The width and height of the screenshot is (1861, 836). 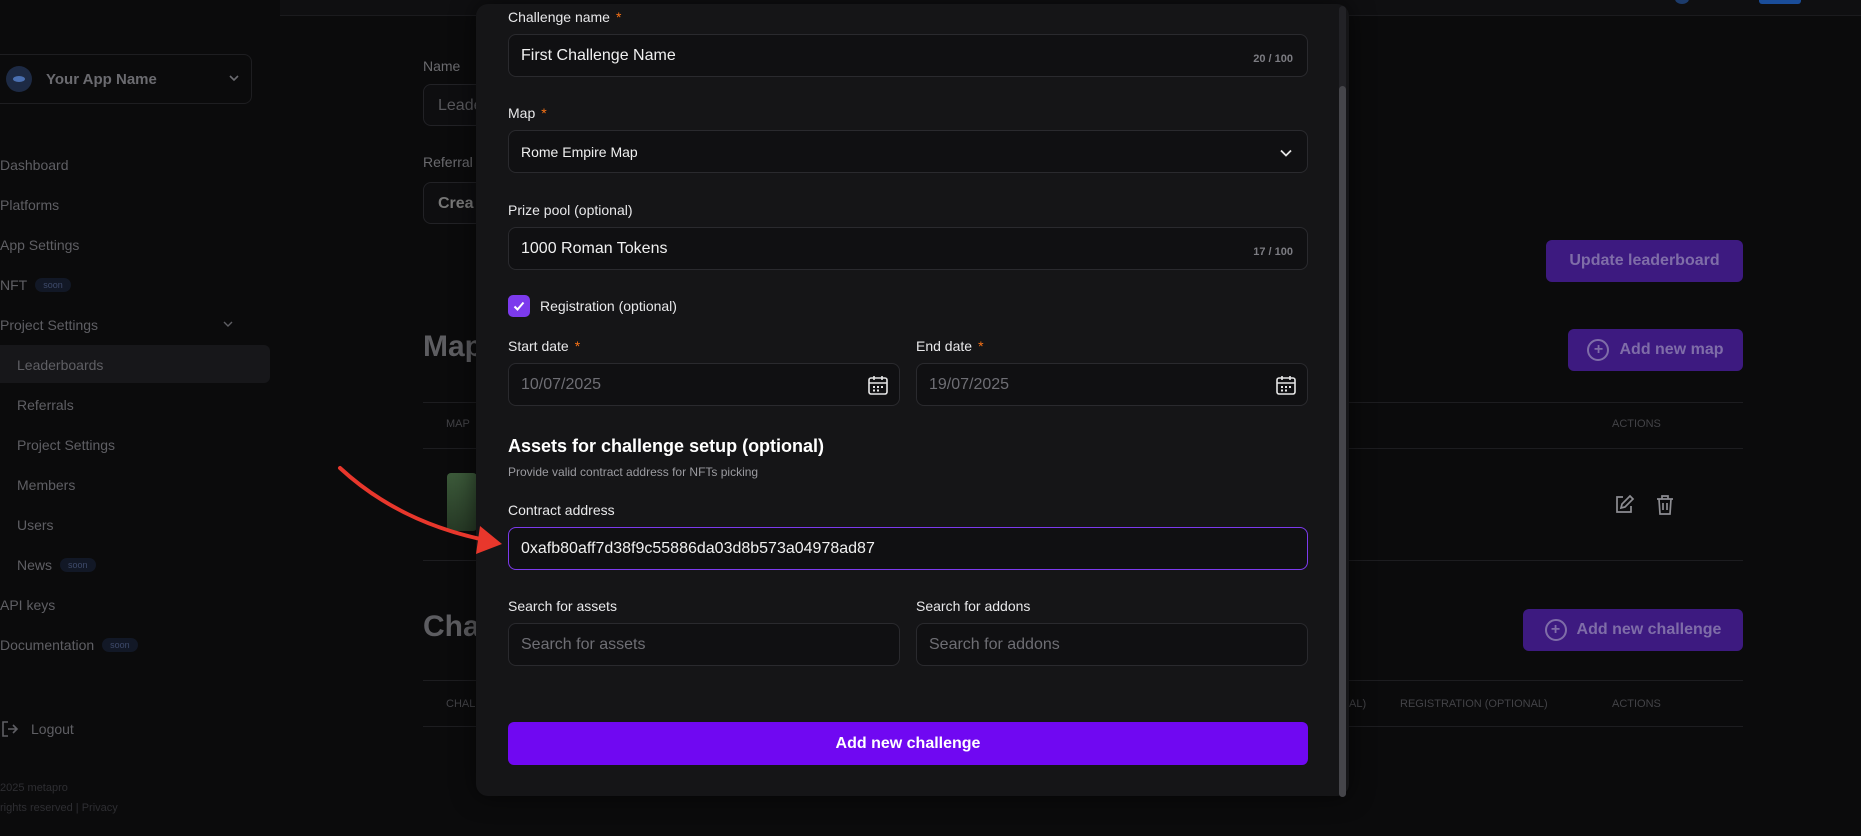 I want to click on start-date-input: 10/07/2025, so click(x=704, y=384).